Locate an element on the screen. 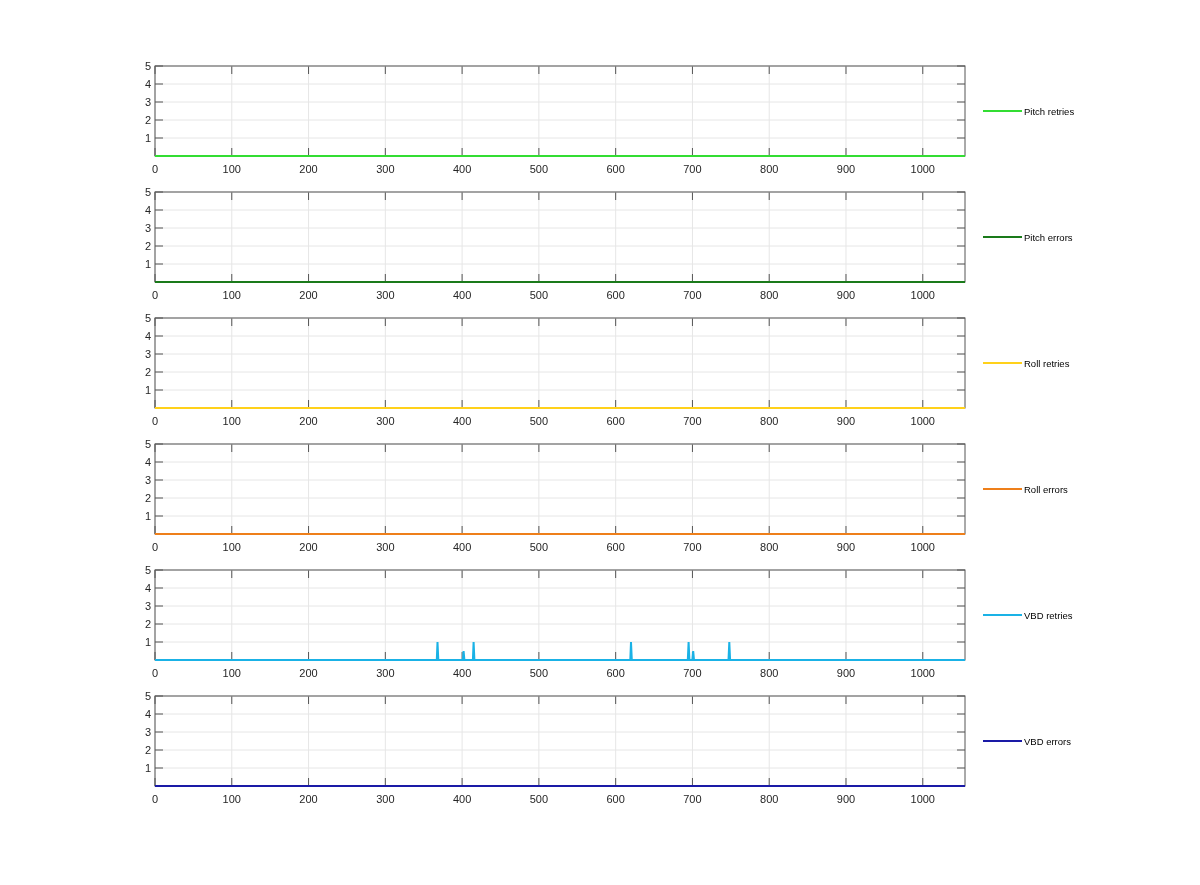 The width and height of the screenshot is (1200, 885). legend-label: VBD retries is located at coordinates (1048, 615).